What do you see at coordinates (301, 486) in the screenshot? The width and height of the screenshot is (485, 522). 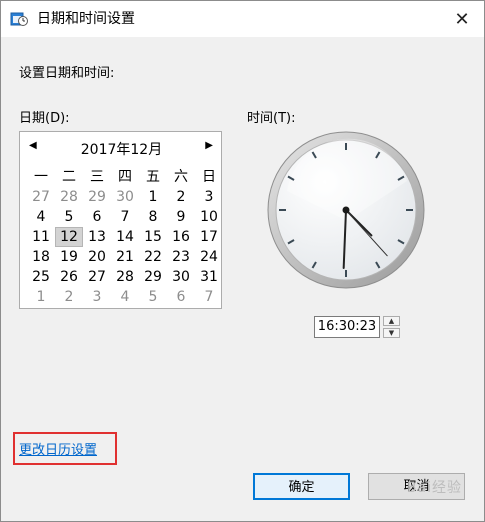 I see `ok-button: 确定` at bounding box center [301, 486].